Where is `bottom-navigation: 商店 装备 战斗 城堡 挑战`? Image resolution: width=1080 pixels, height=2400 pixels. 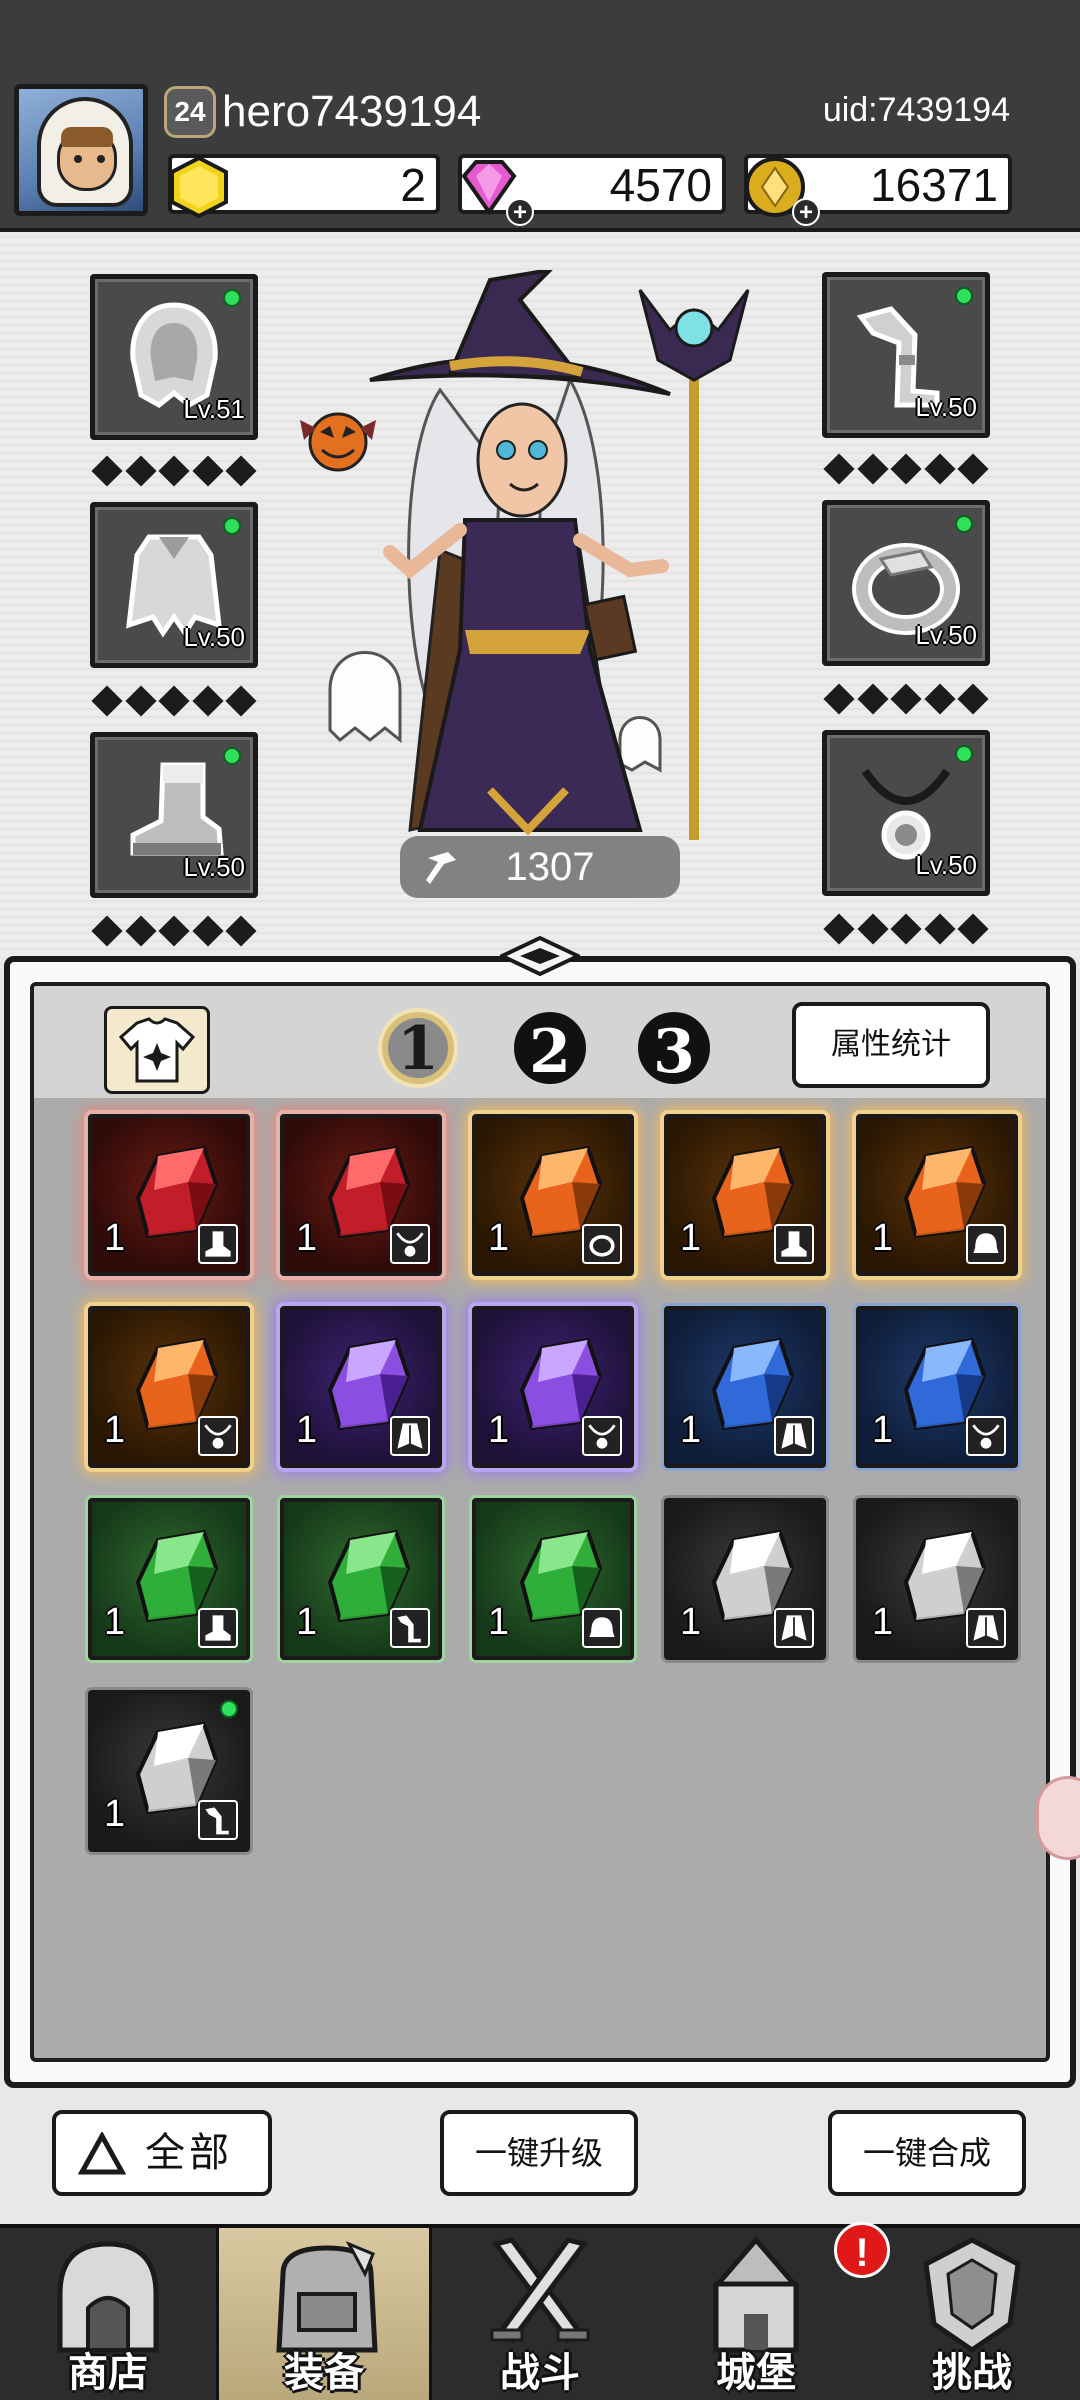 bottom-navigation: 商店 装备 战斗 城堡 挑战 is located at coordinates (540, 2312).